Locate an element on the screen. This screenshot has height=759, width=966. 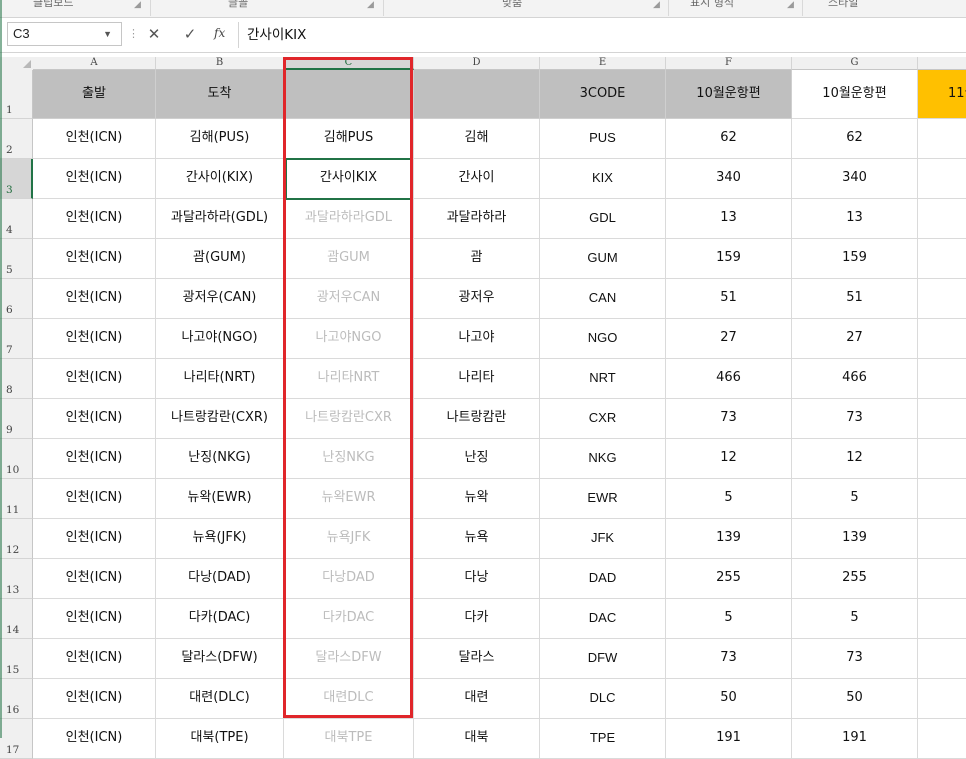
code-cell: GUM is located at coordinates (603, 259).